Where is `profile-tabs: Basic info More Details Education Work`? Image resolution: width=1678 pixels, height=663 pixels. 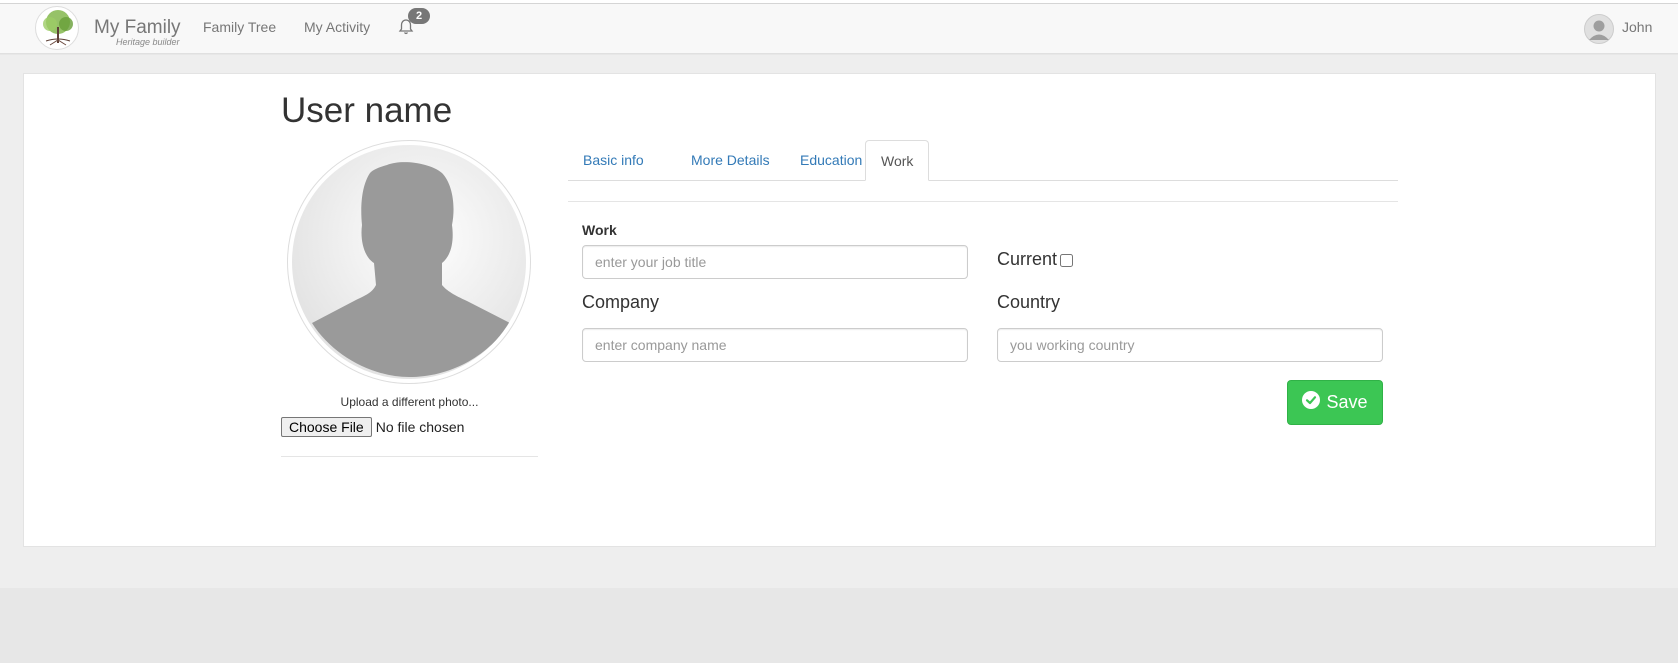 profile-tabs: Basic info More Details Education Work is located at coordinates (983, 160).